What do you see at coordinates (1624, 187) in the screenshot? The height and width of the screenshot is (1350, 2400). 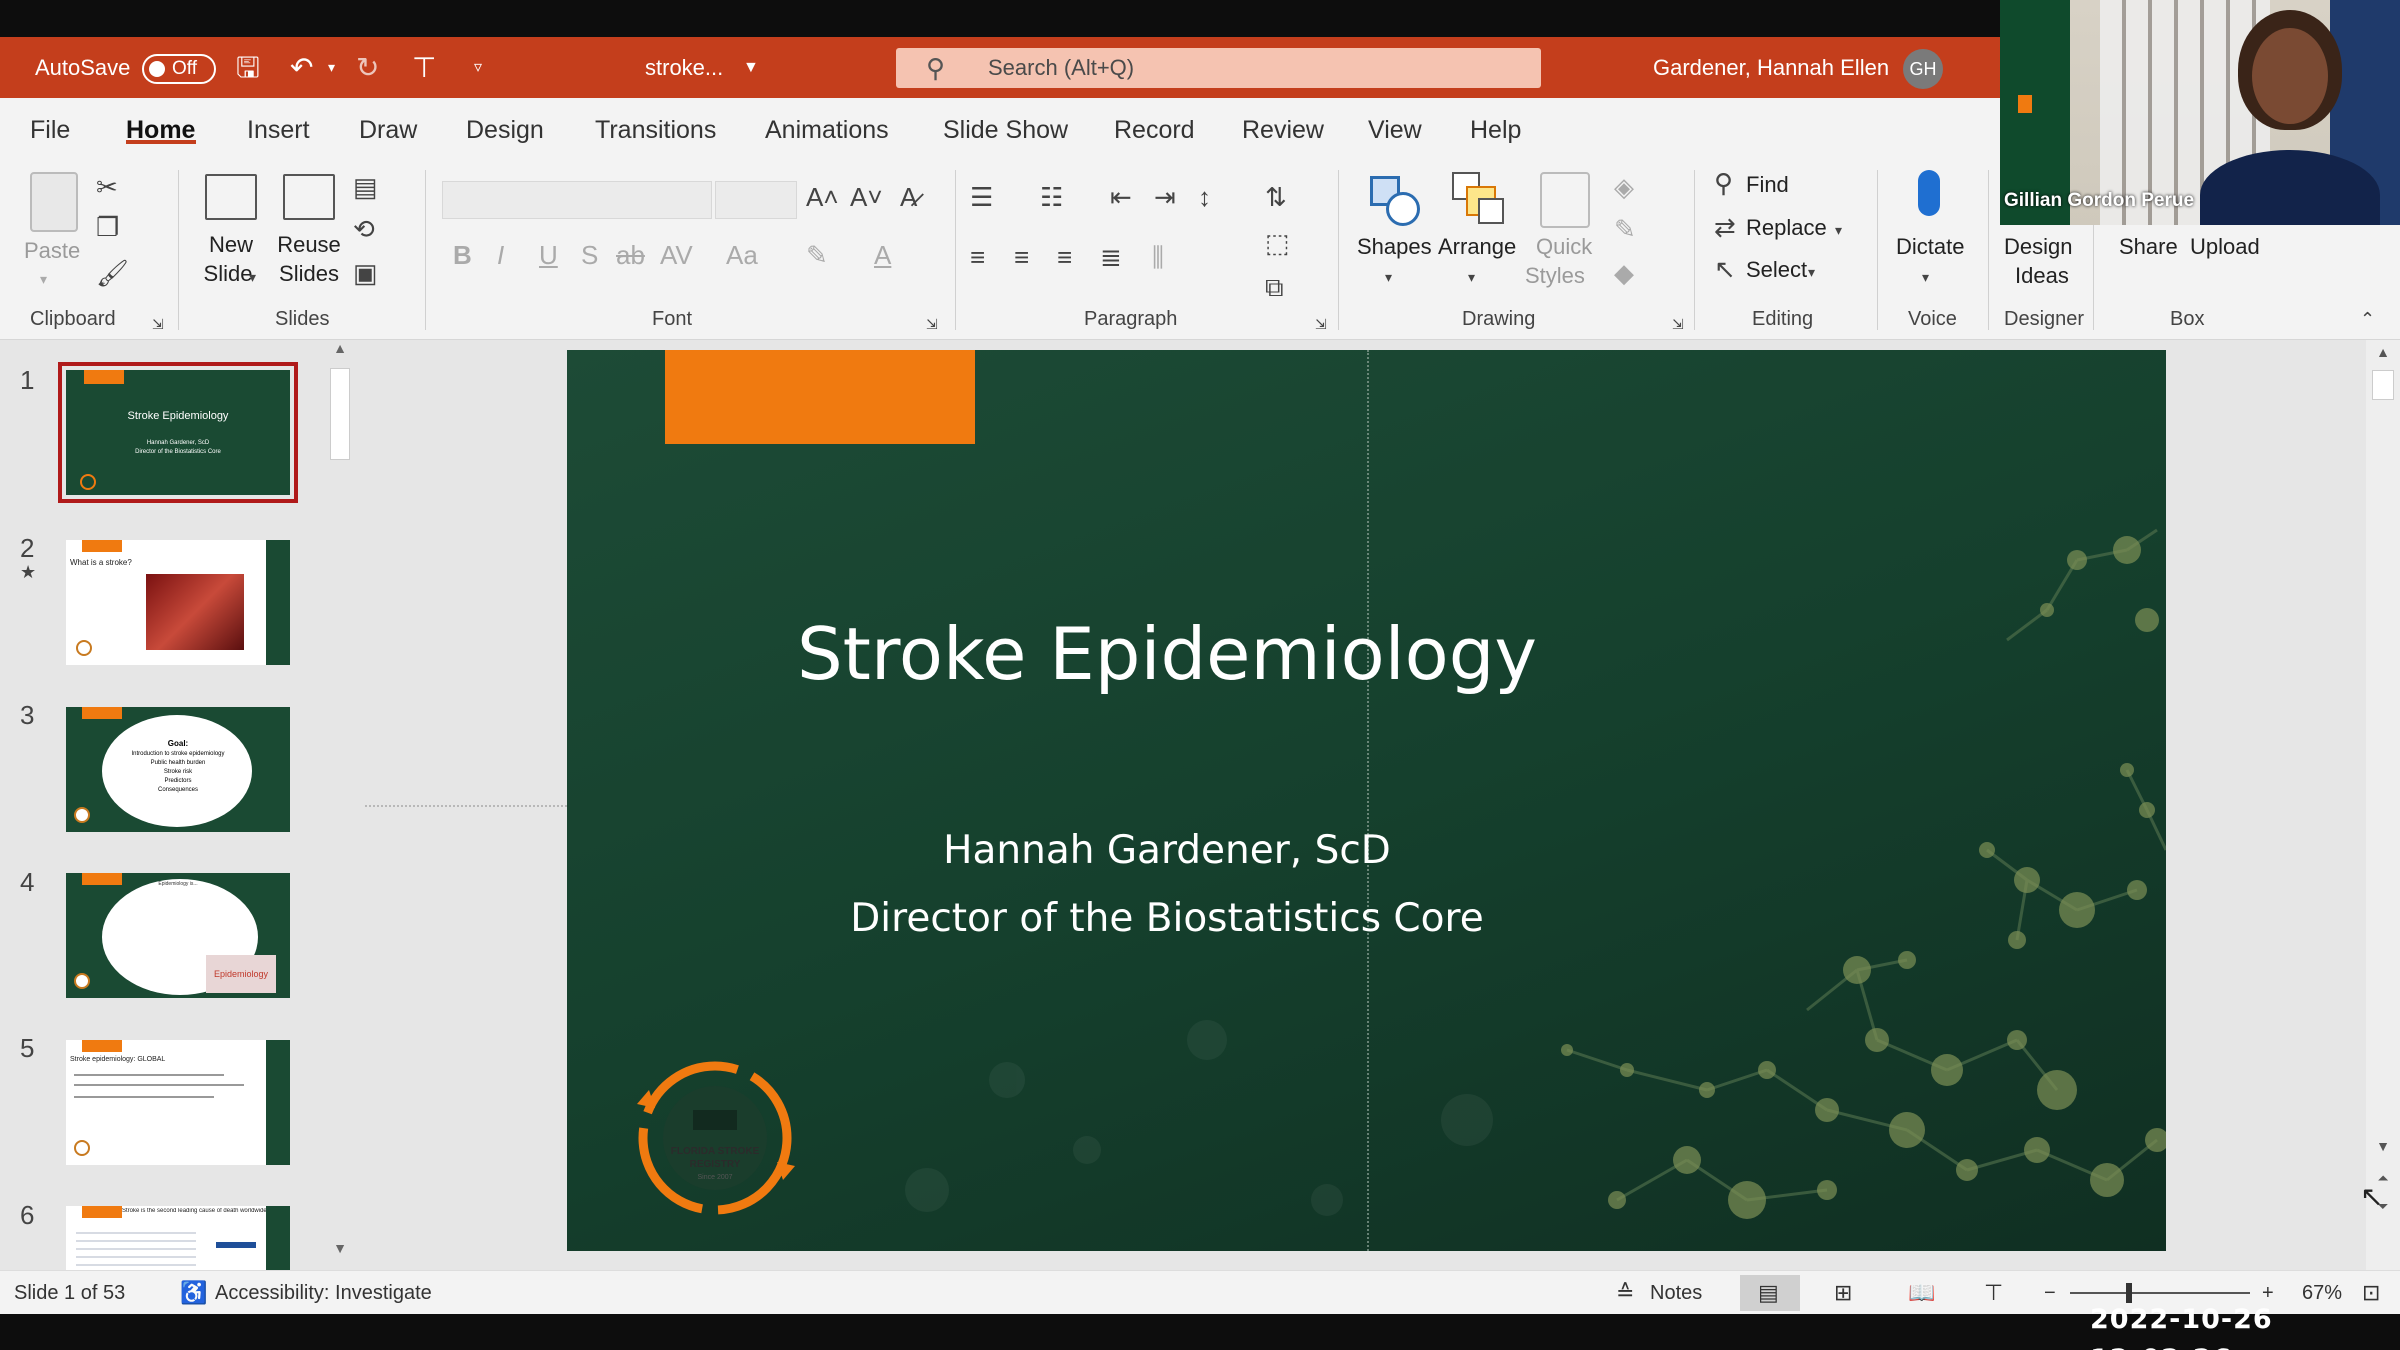 I see `shape-fill-icon: ◈` at bounding box center [1624, 187].